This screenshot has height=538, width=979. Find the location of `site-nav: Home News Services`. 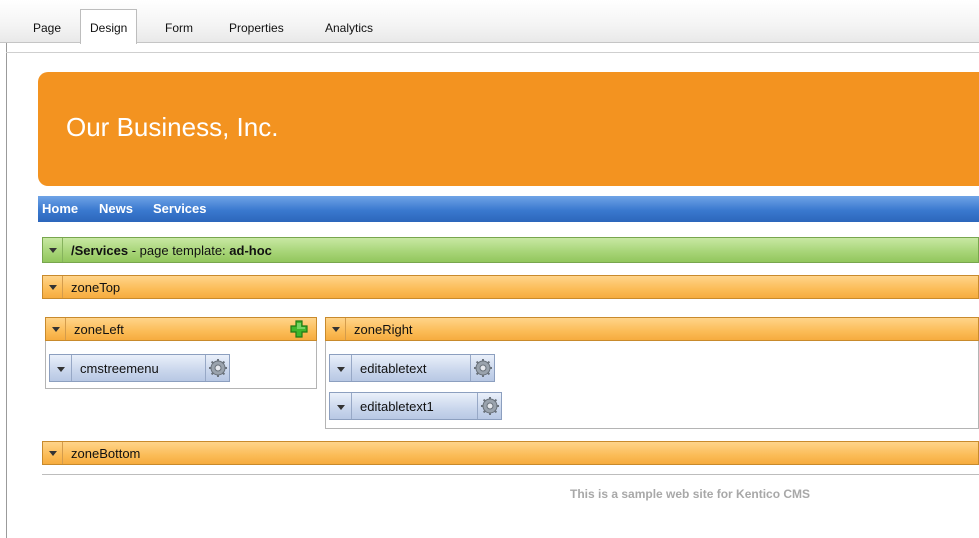

site-nav: Home News Services is located at coordinates (508, 209).